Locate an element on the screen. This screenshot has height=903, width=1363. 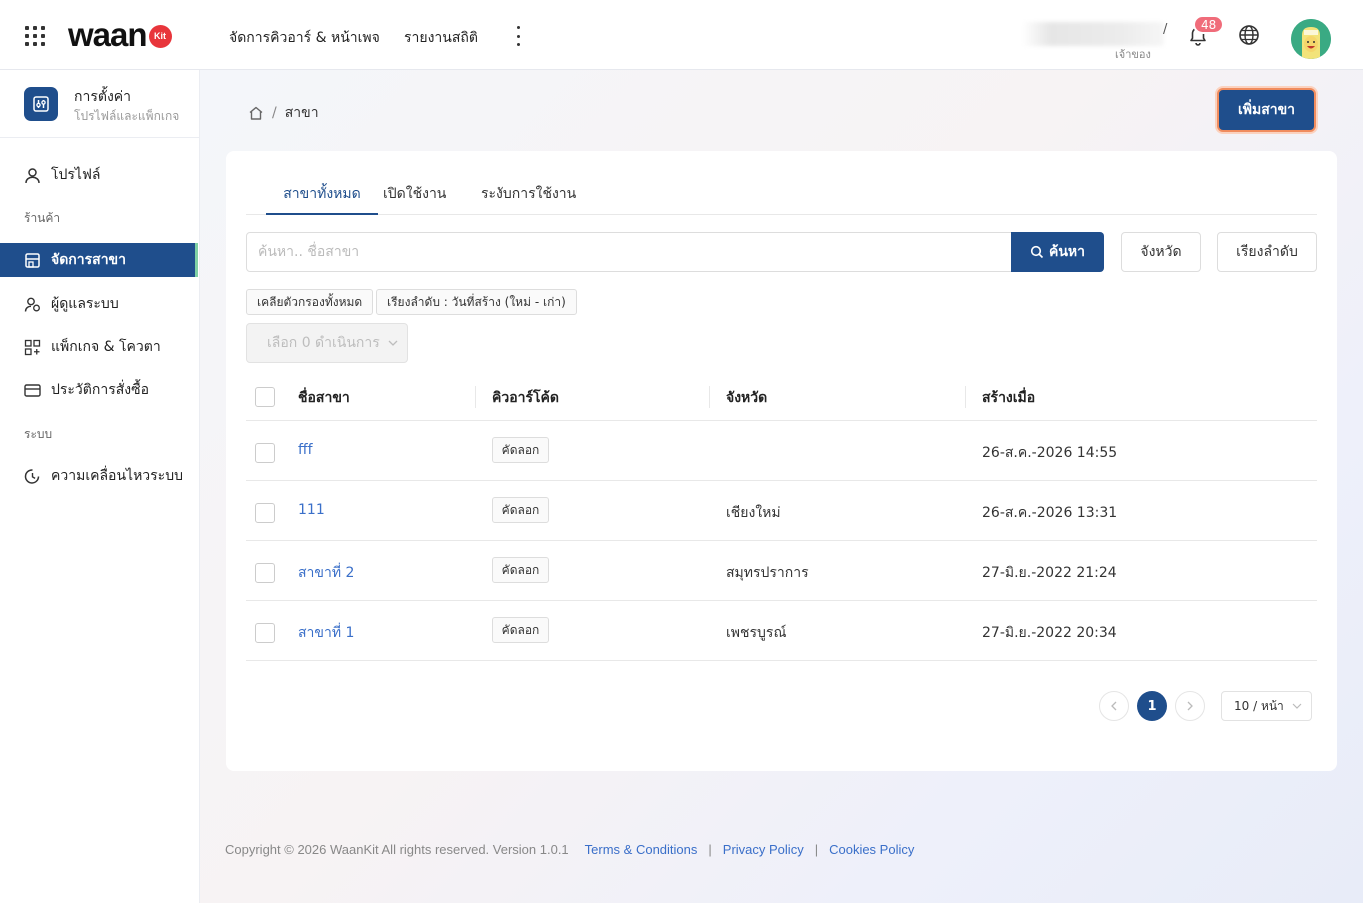
sort-chip: เรียงลำดับ : วันที่สร้าง (ใหม่ - เก่า) is located at coordinates (476, 302).